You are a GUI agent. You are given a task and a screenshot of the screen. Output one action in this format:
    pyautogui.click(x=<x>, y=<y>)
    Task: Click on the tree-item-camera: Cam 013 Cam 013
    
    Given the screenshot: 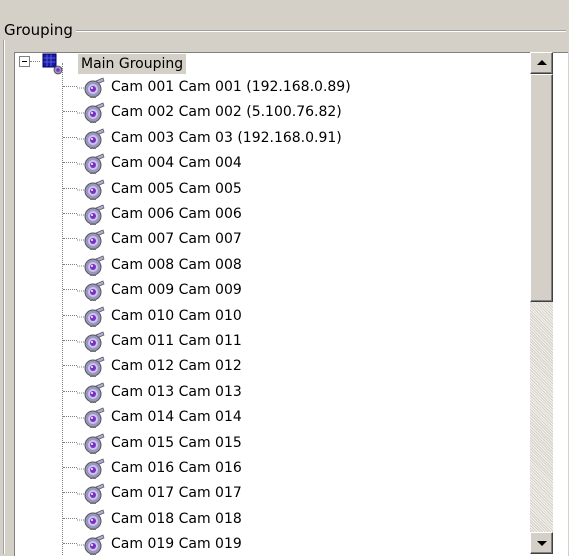 What is the action you would take?
    pyautogui.click(x=280, y=392)
    